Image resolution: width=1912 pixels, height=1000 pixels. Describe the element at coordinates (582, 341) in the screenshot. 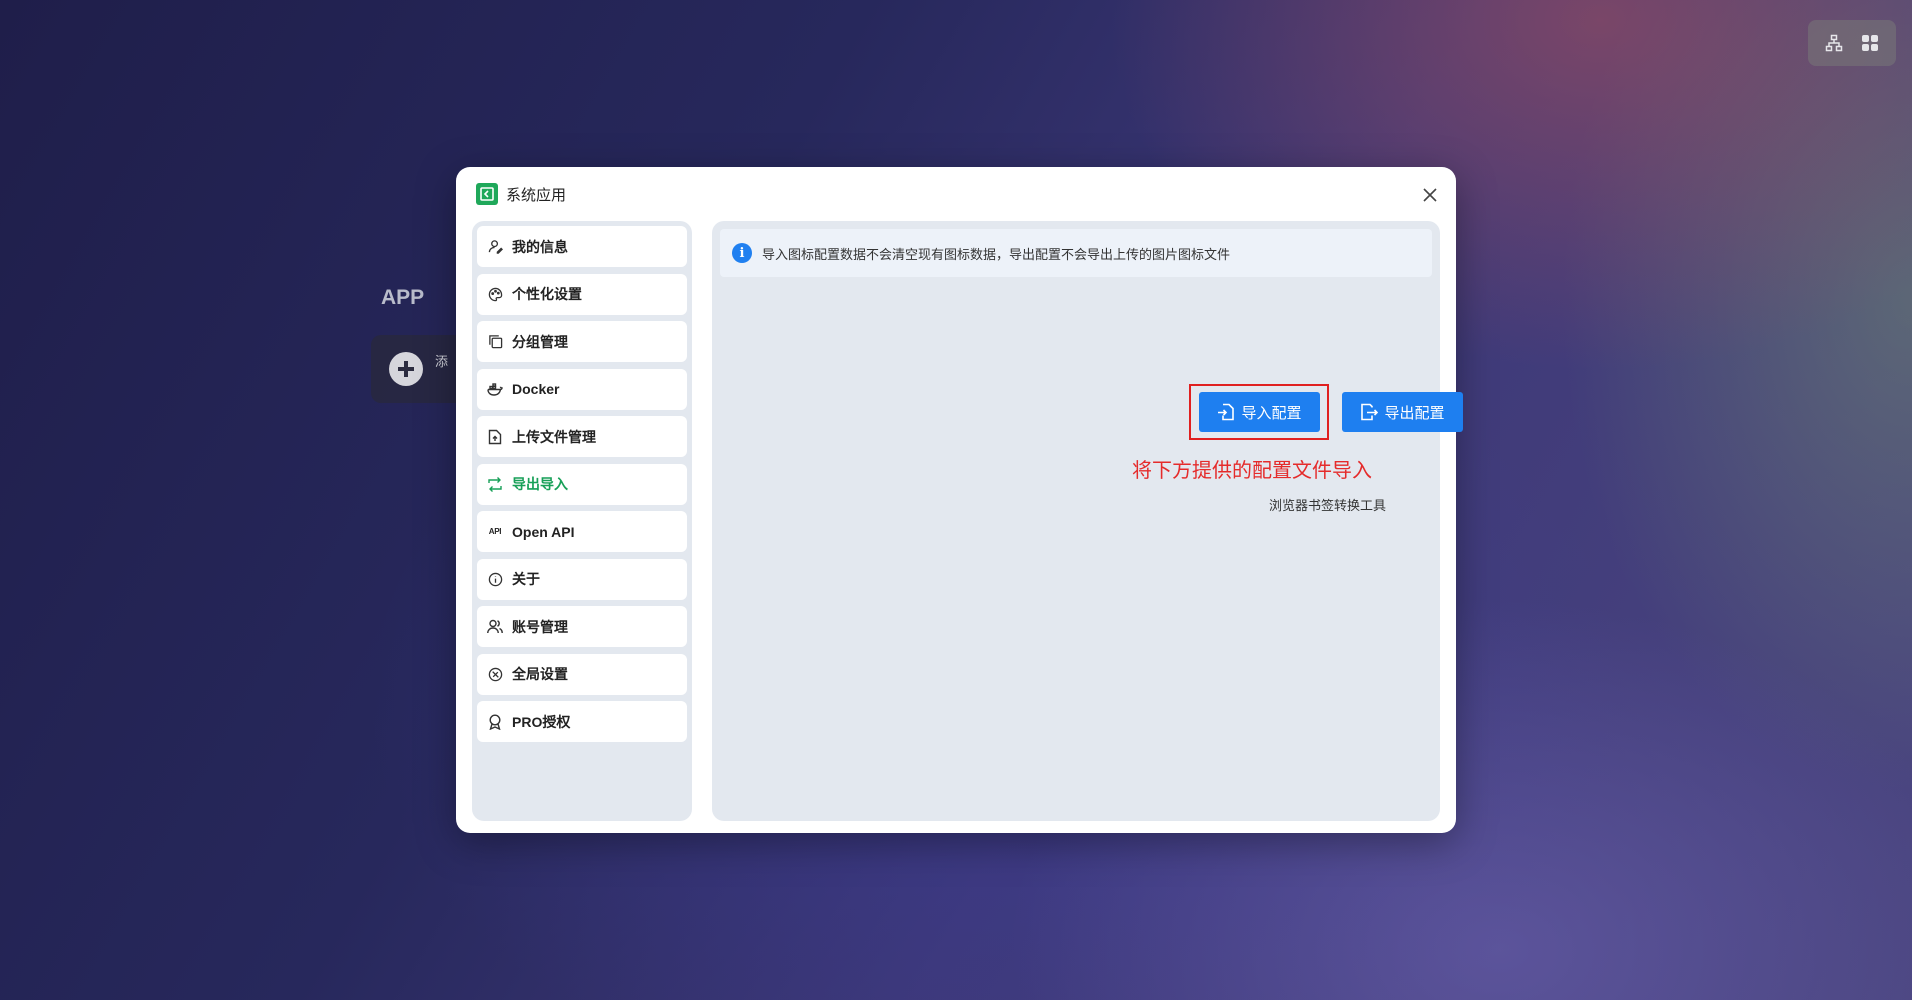

I see `sidebar-item-group-management: 分组管理` at that location.